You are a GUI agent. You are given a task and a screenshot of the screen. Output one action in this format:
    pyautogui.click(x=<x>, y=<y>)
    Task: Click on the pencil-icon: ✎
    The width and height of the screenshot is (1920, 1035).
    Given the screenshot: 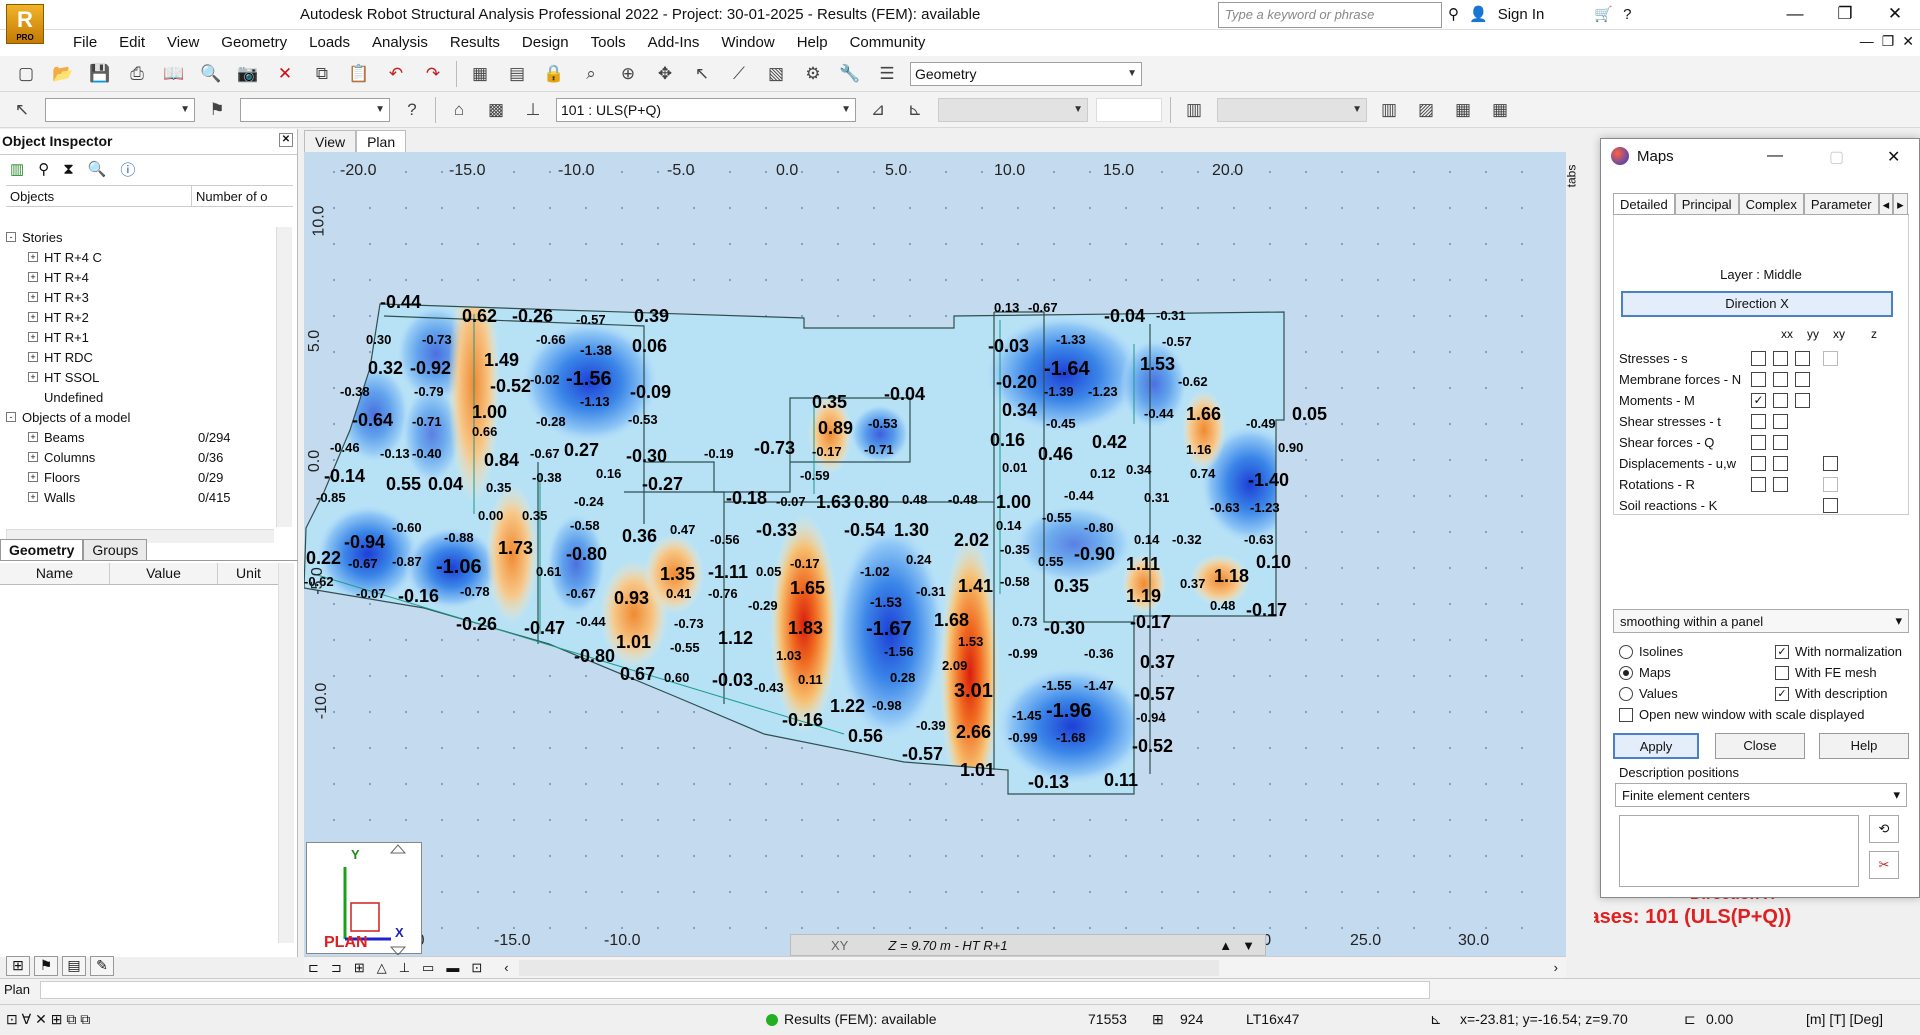 What is the action you would take?
    pyautogui.click(x=102, y=966)
    